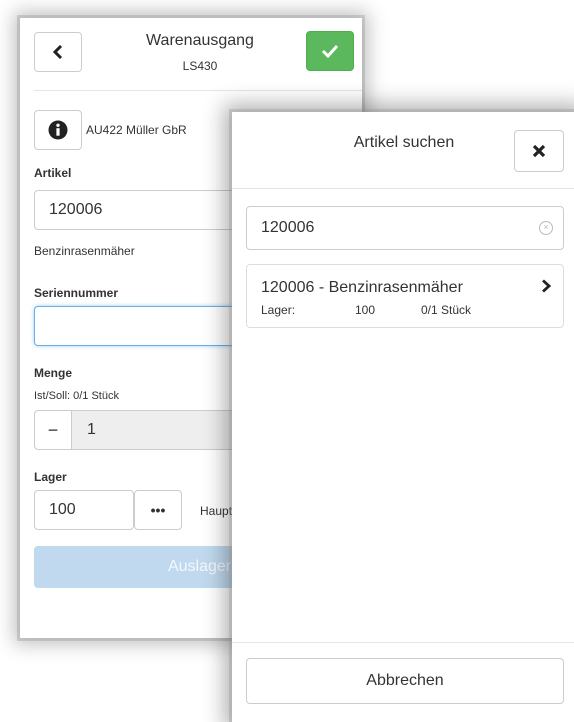 The height and width of the screenshot is (722, 574). What do you see at coordinates (136, 130) in the screenshot?
I see `customer-label: AU422 Müller GbR` at bounding box center [136, 130].